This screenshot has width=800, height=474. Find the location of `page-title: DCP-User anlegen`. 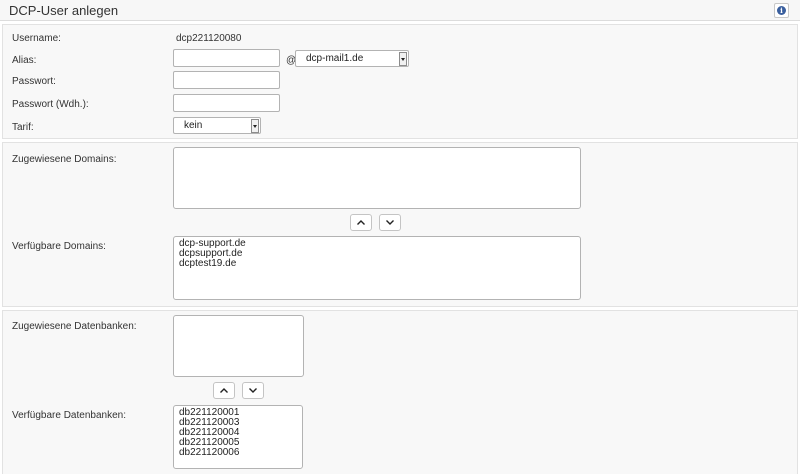

page-title: DCP-User anlegen is located at coordinates (64, 10).